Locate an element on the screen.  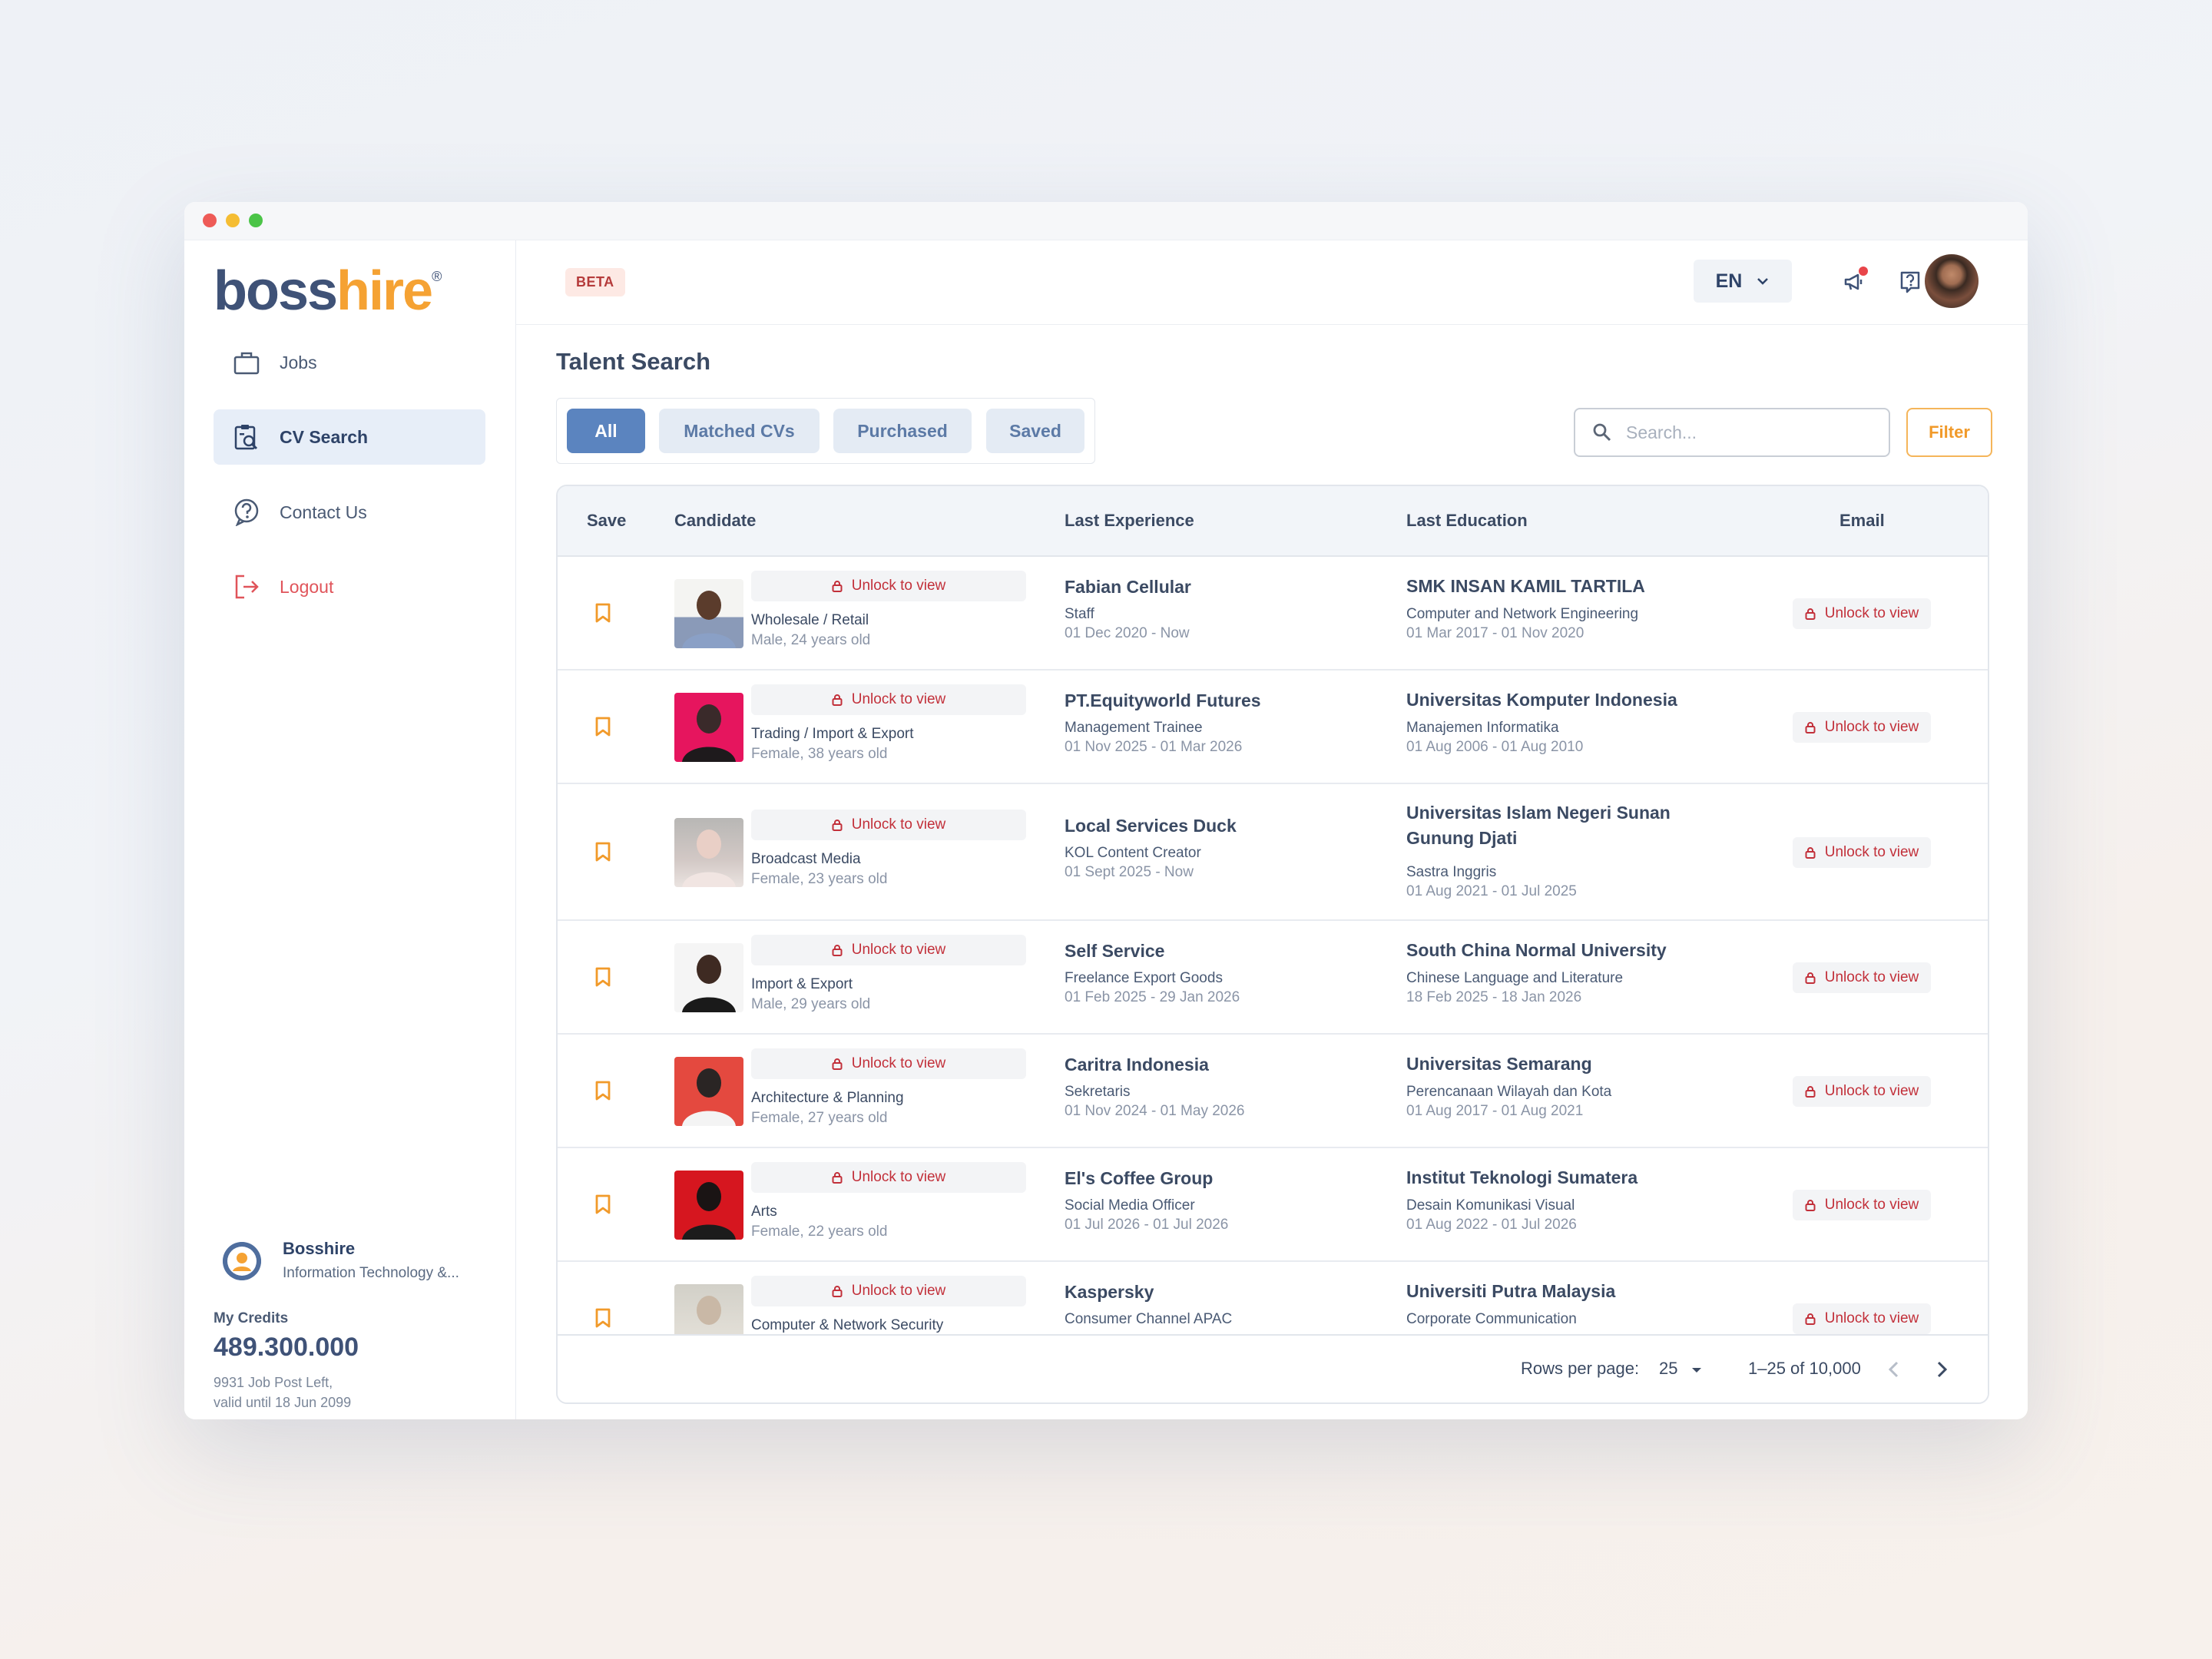
language-selector: EN is located at coordinates (1743, 281).